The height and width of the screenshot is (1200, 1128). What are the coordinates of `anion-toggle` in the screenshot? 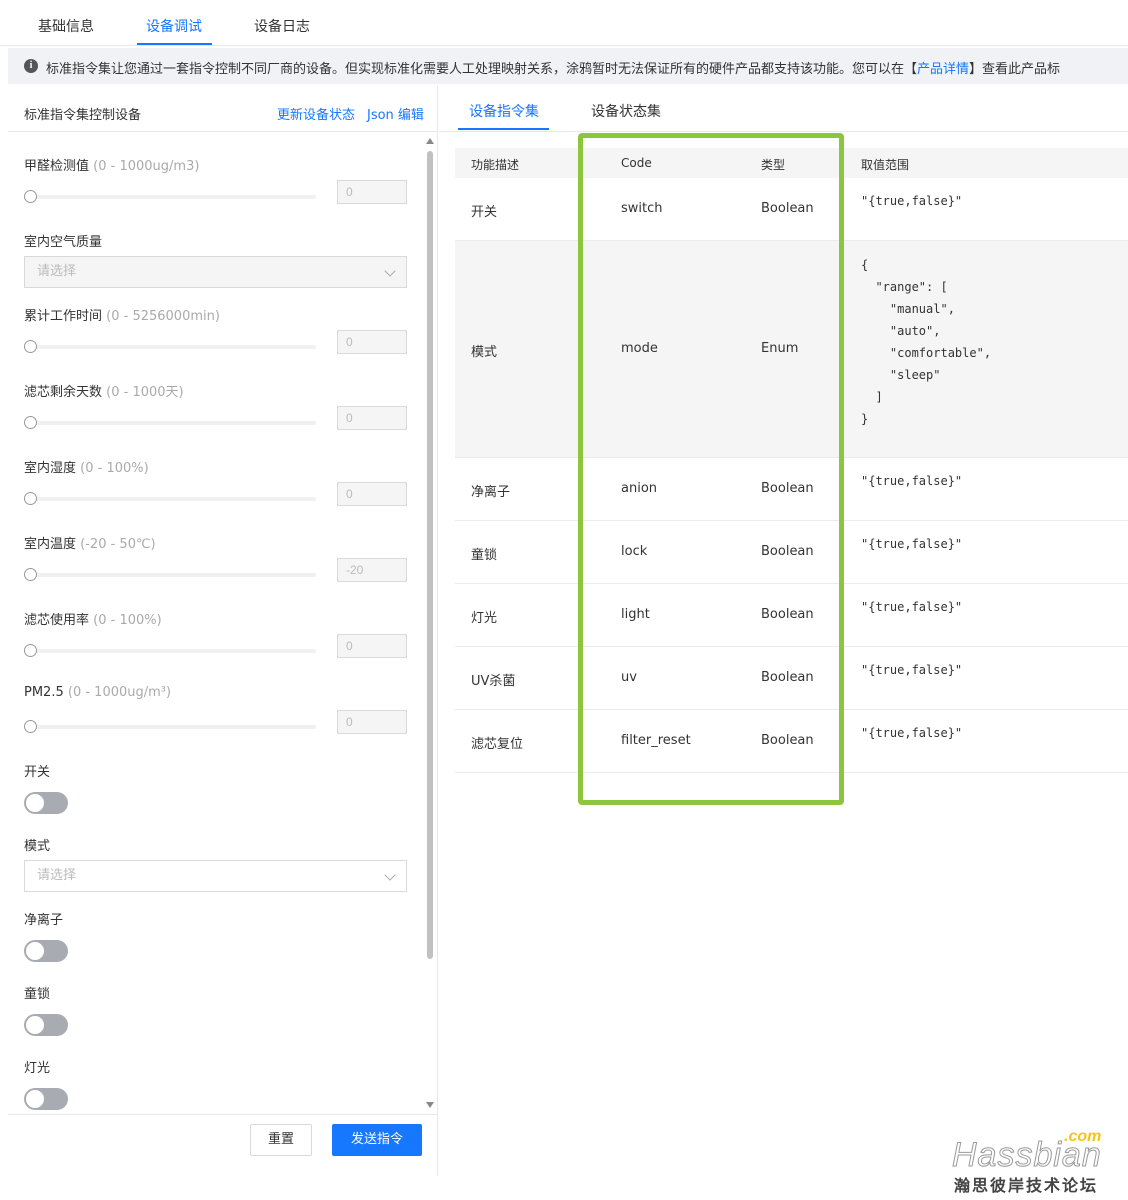 It's located at (46, 951).